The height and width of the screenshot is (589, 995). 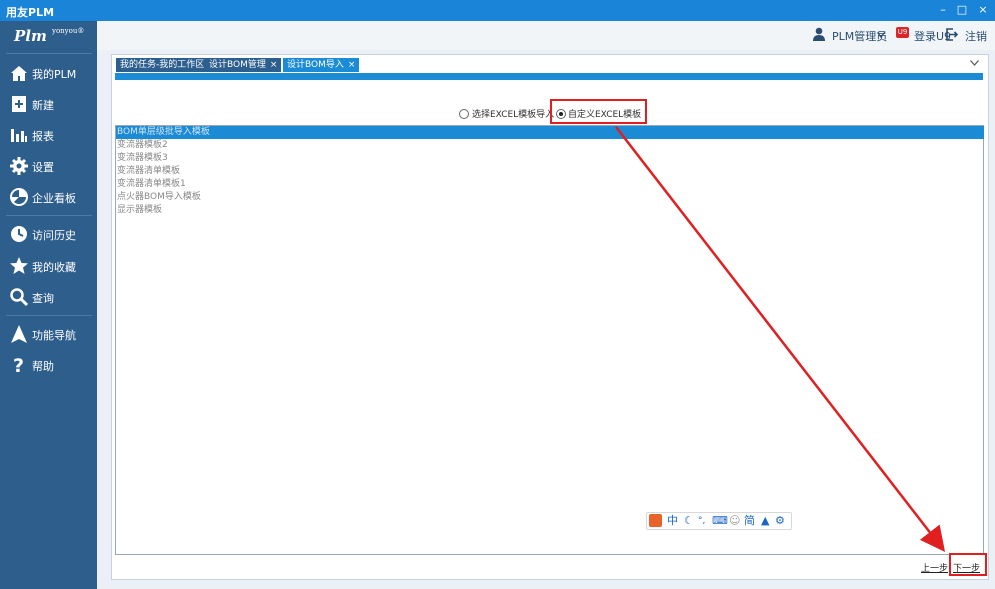 I want to click on tab-bom-management: 设计BOM管理 ×, so click(x=244, y=65).